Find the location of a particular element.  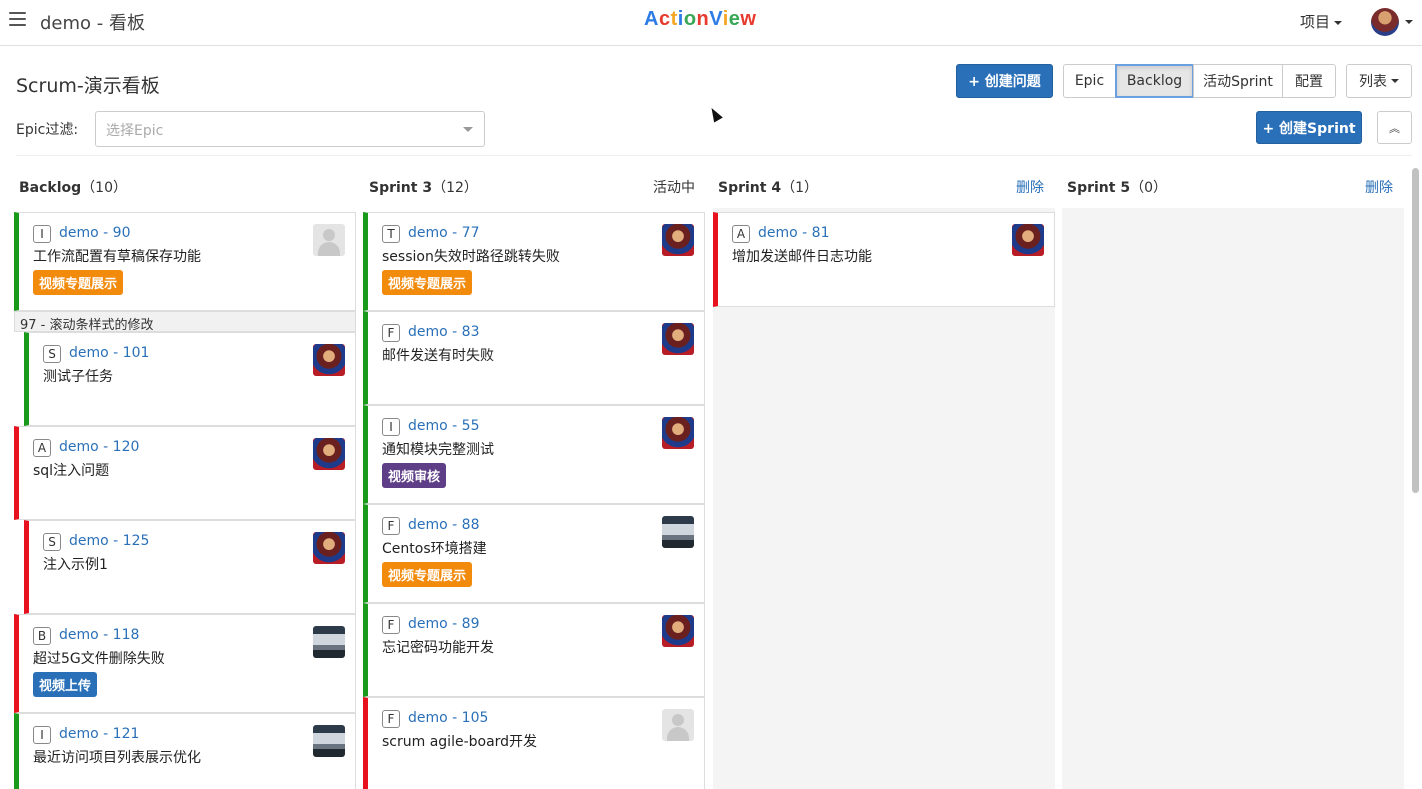

issue-summary: 工作流配置有草稿保存功能 is located at coordinates (117, 257).